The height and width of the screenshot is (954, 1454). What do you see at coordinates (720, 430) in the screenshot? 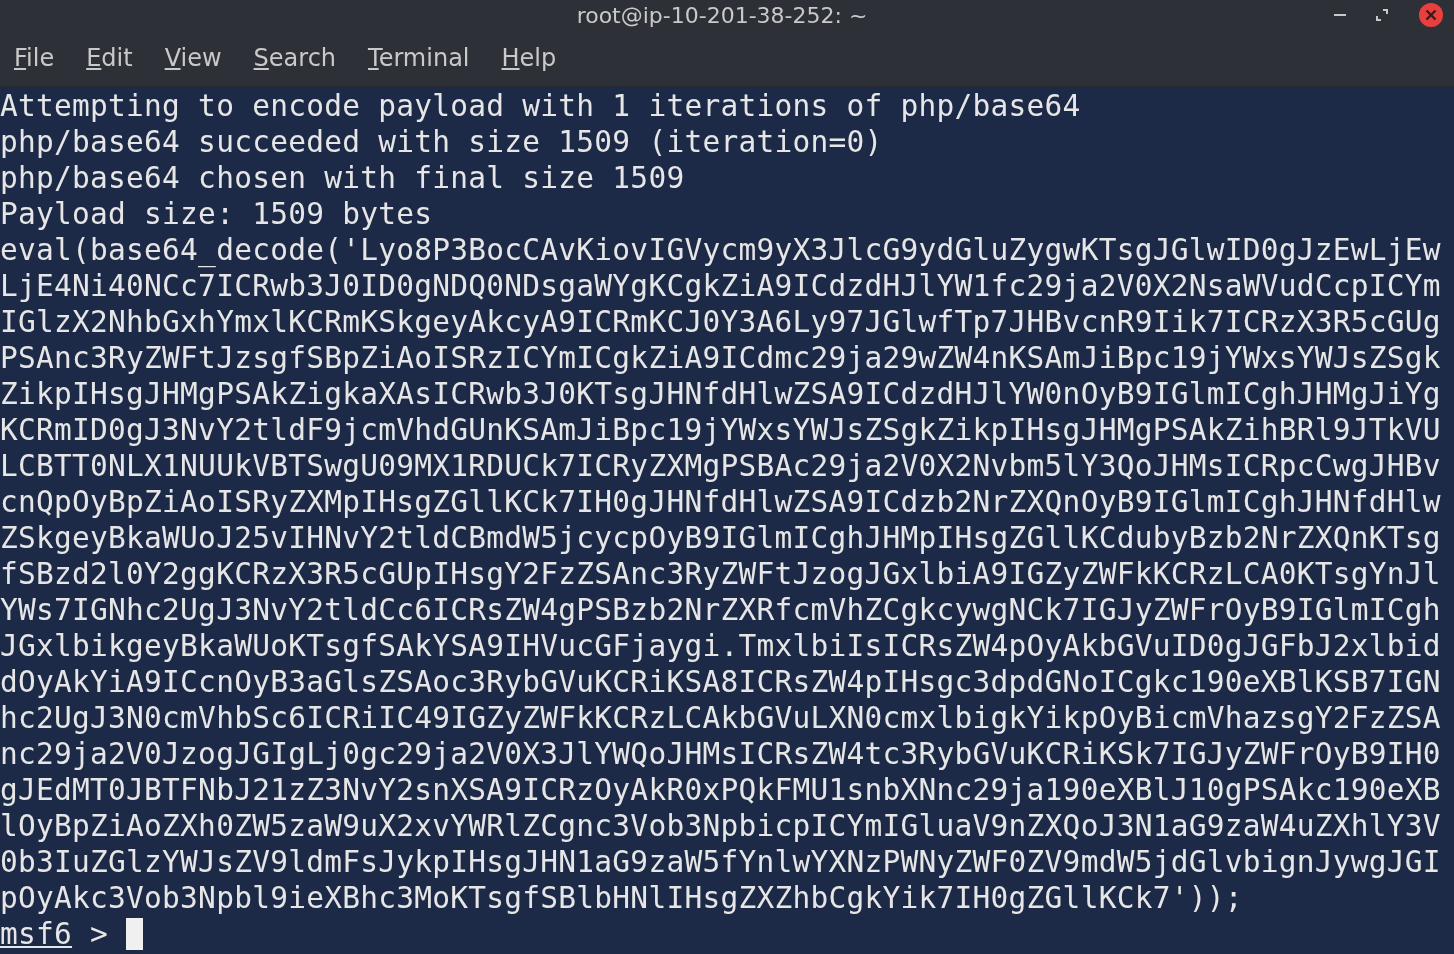
I see `output-line: KCRmID0gJ3NvY2tldF9jcmVhdGUnKSAmJiBpc19jYWxsYWJsZSgkZikpIHsgJHMgPSAkZihBRl9JTkVU` at bounding box center [720, 430].